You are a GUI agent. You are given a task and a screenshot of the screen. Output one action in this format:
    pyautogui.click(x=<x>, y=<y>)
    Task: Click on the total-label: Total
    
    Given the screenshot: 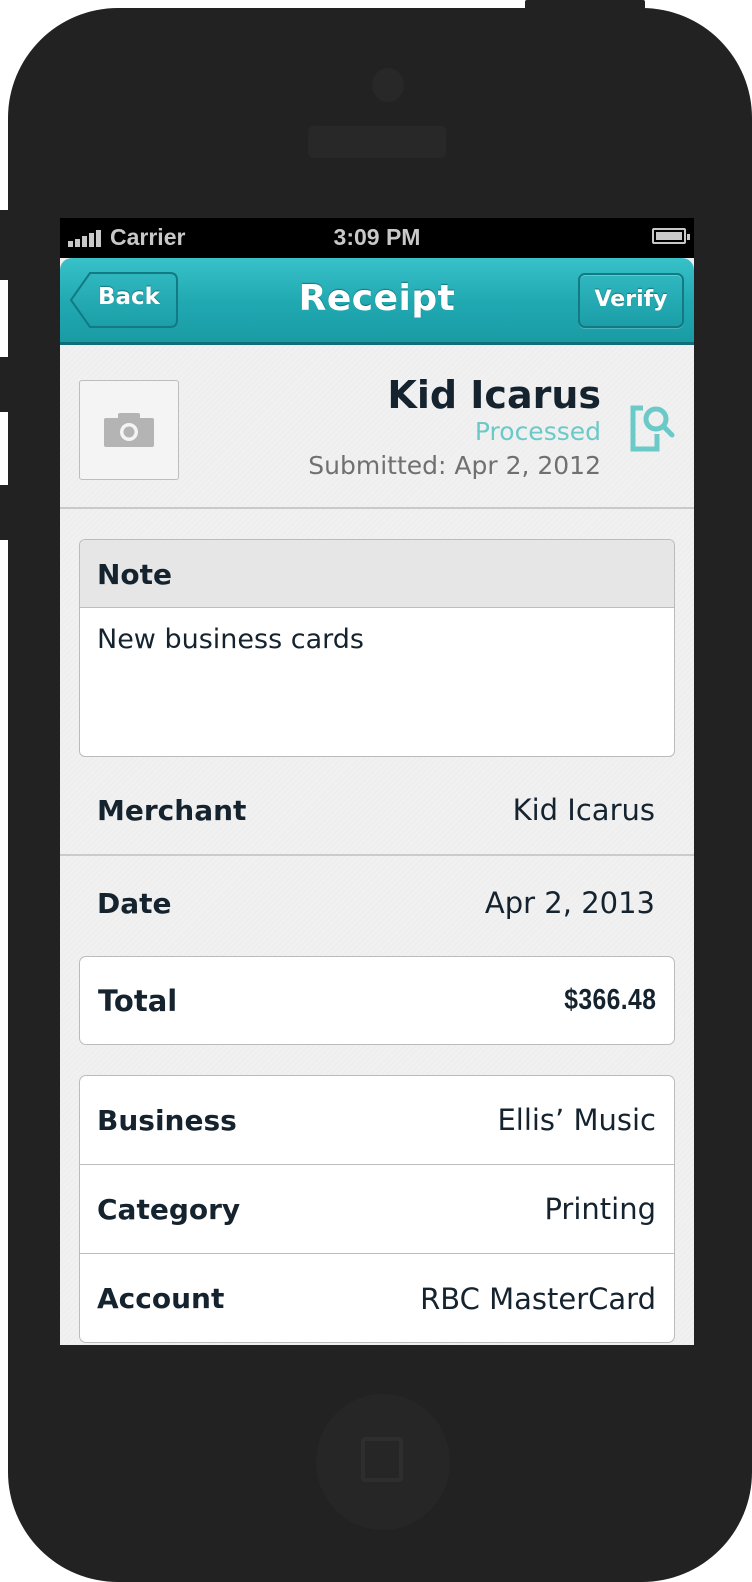 What is the action you would take?
    pyautogui.click(x=138, y=1000)
    